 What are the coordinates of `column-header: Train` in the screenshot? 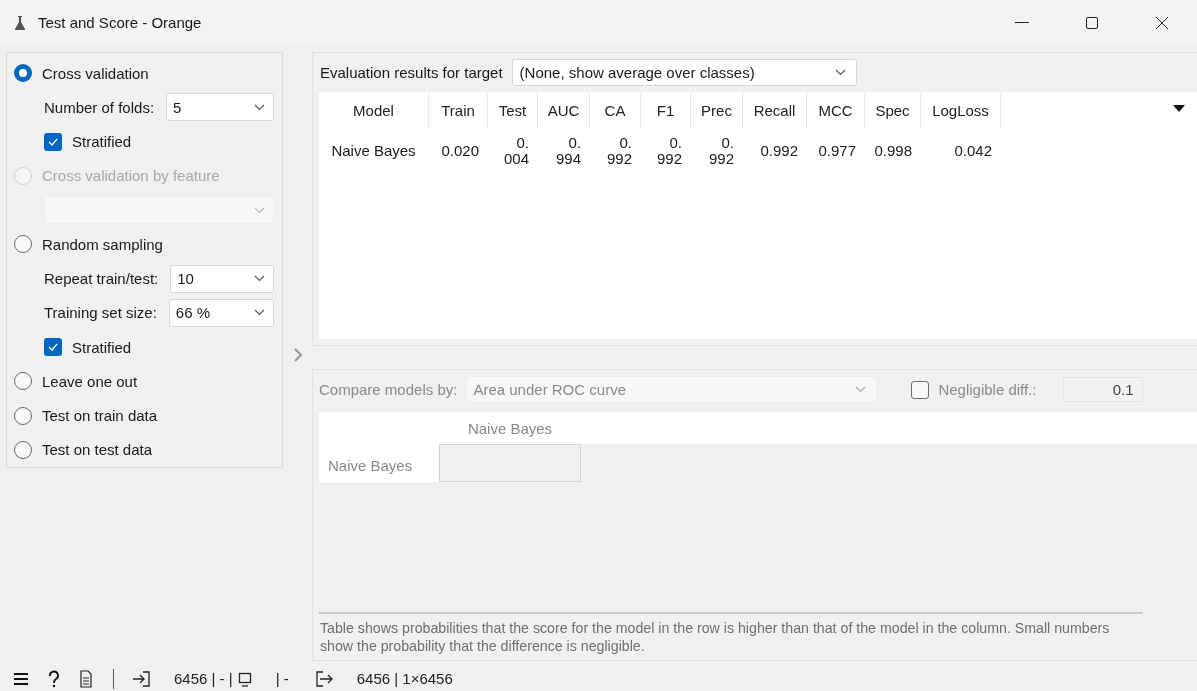 It's located at (458, 110).